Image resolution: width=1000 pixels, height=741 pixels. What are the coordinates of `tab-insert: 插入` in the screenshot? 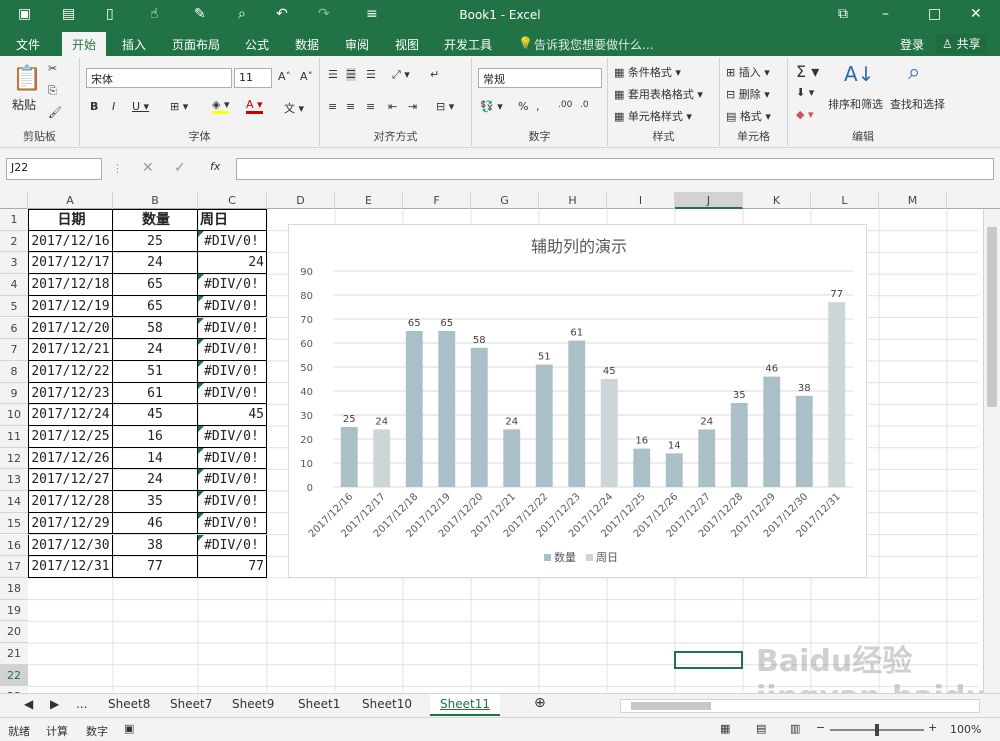 It's located at (134, 44).